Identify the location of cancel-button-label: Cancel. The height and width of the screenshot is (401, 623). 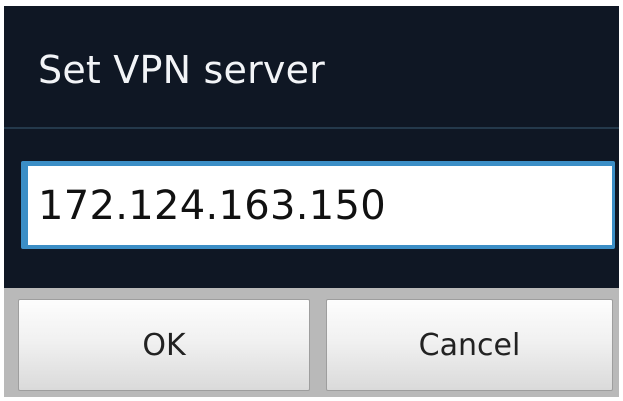
(469, 345).